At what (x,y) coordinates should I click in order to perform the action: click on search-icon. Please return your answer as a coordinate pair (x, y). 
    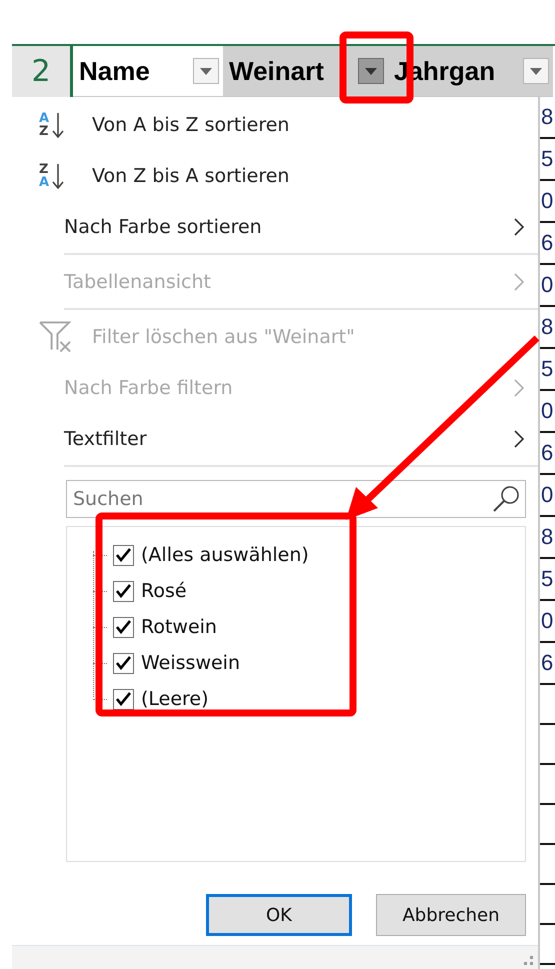
    Looking at the image, I should click on (506, 499).